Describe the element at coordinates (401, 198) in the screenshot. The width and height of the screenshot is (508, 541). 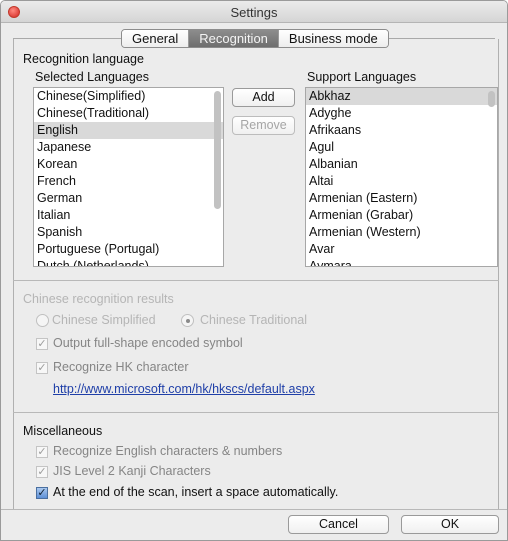
I see `support-language-list-item: Armenian (Eastern)` at that location.